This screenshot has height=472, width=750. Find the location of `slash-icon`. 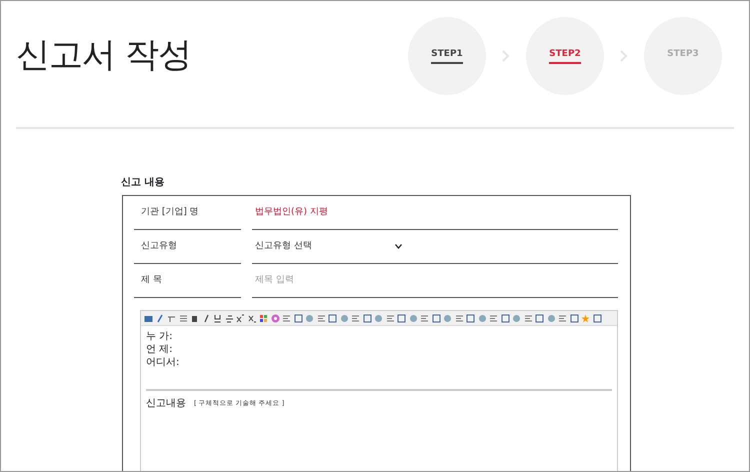

slash-icon is located at coordinates (206, 318).